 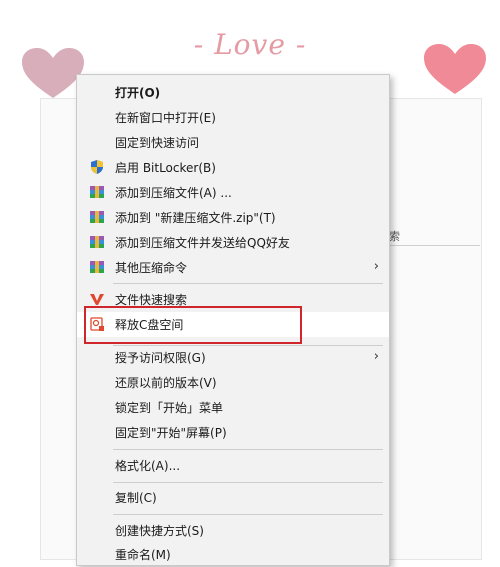 What do you see at coordinates (233, 382) in the screenshot?
I see `menu-item-restore-versions: 还原以前的版本(V)` at bounding box center [233, 382].